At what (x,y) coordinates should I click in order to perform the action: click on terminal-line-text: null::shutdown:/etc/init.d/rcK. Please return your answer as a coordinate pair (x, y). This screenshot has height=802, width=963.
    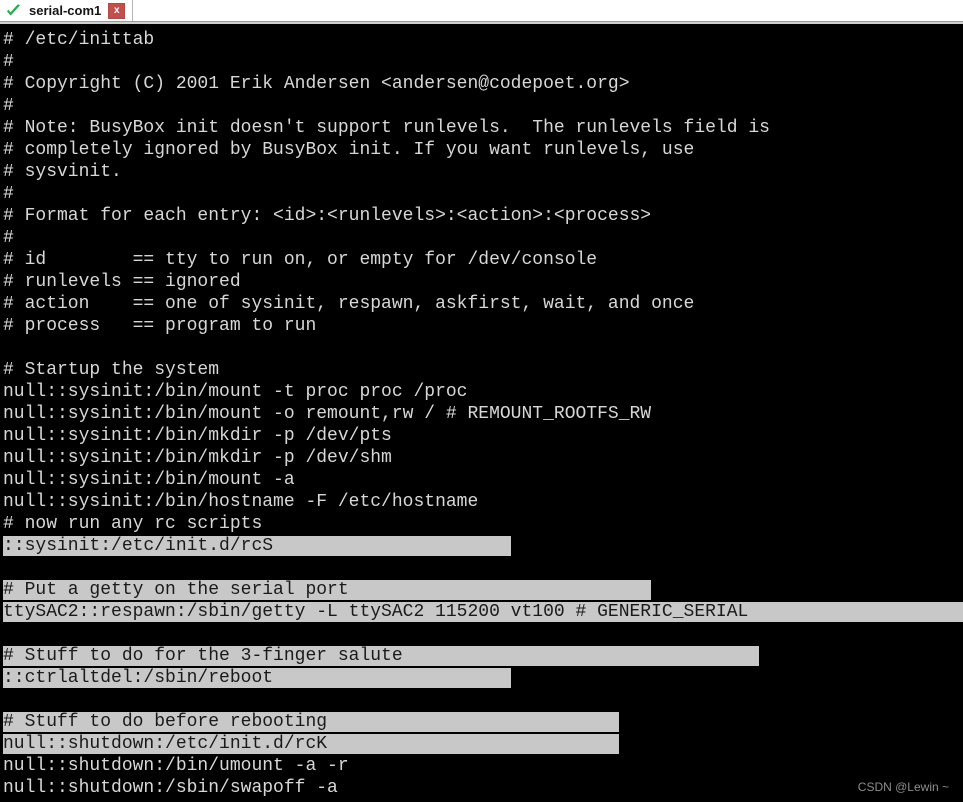
    Looking at the image, I should click on (311, 744).